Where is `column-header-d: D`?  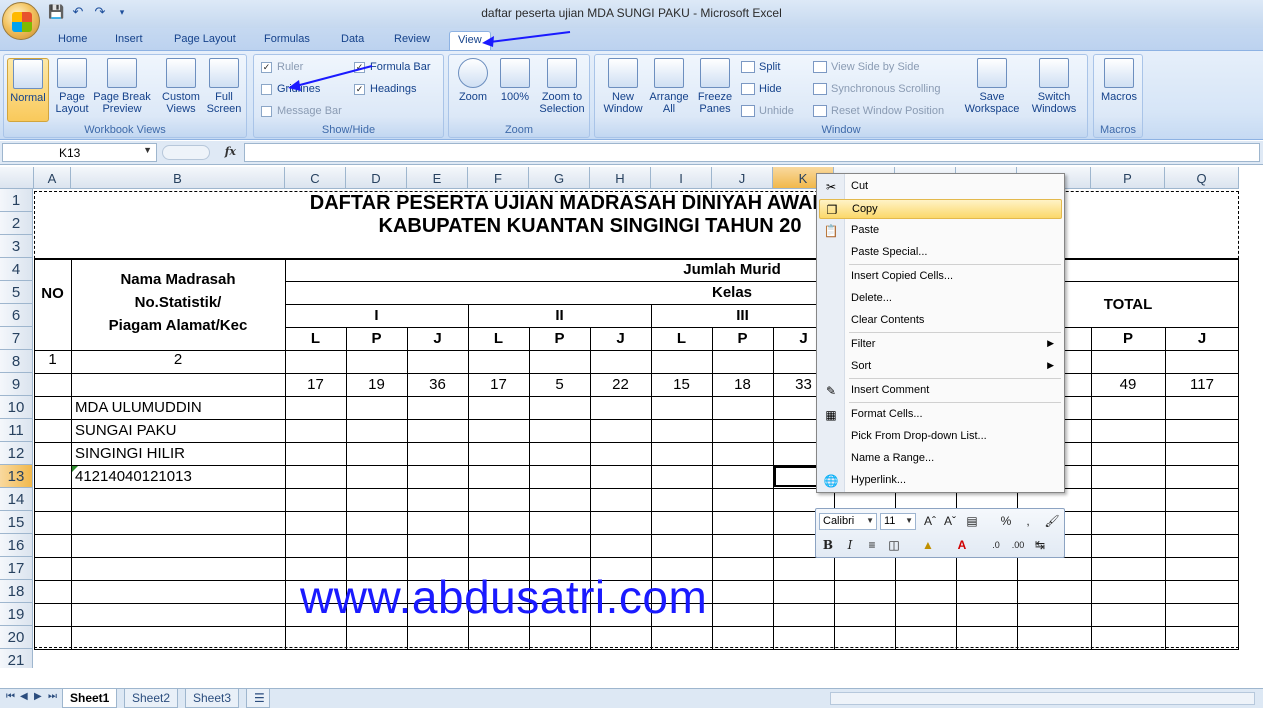 column-header-d: D is located at coordinates (376, 178).